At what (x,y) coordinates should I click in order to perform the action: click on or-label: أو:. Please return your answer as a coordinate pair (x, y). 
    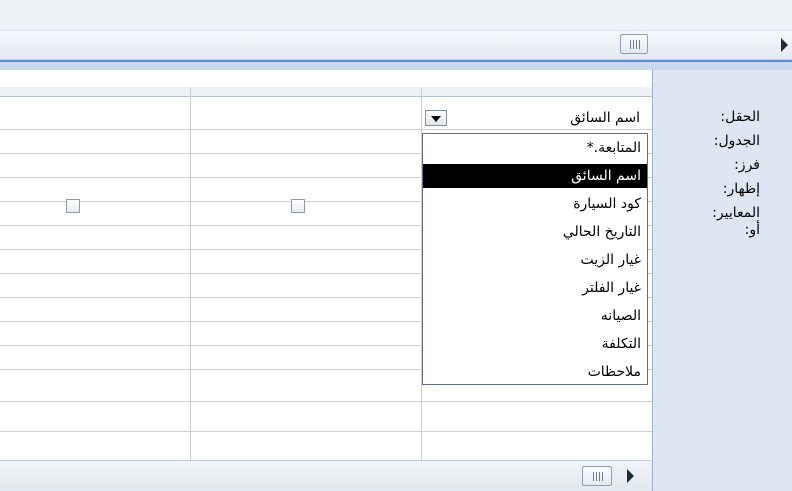
    Looking at the image, I should click on (752, 230).